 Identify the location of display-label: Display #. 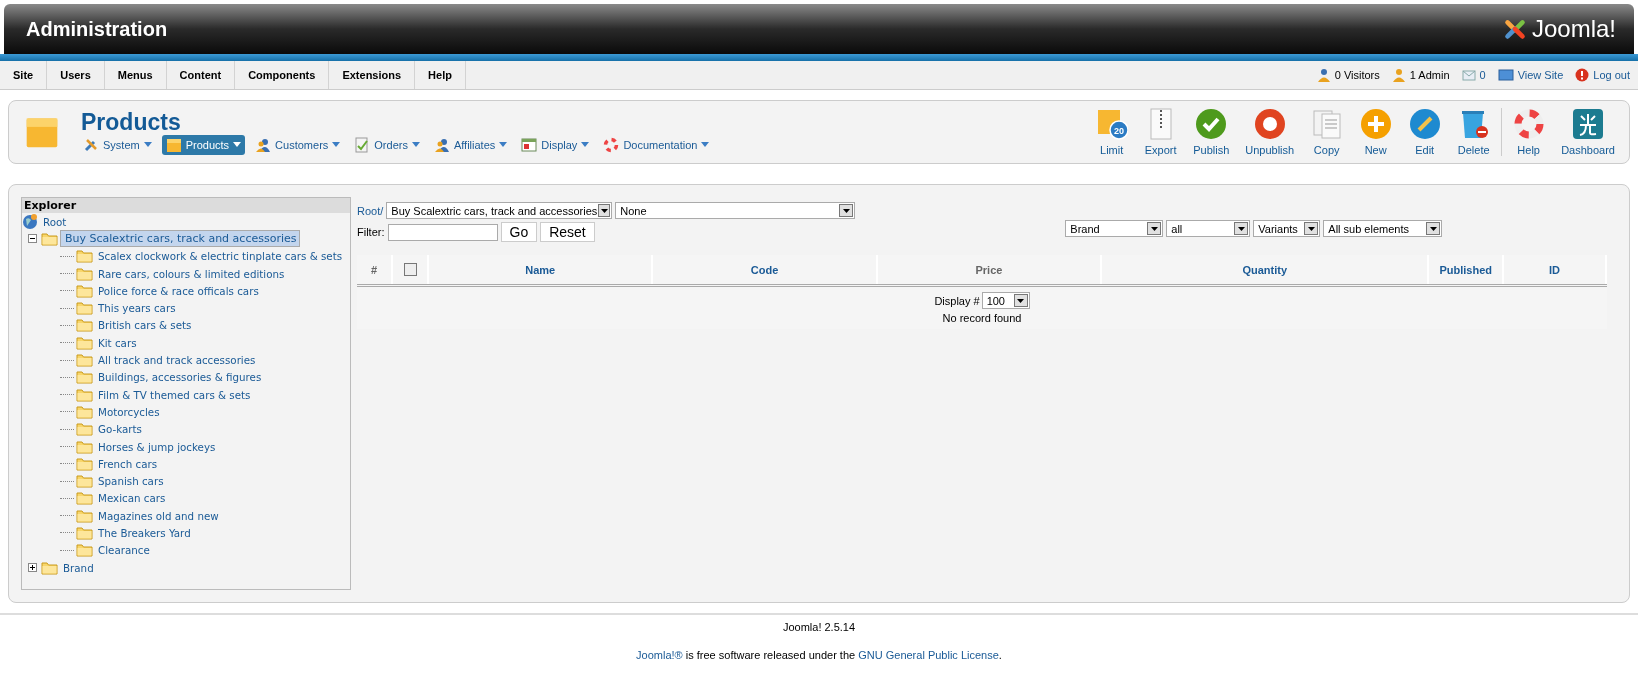
(957, 300).